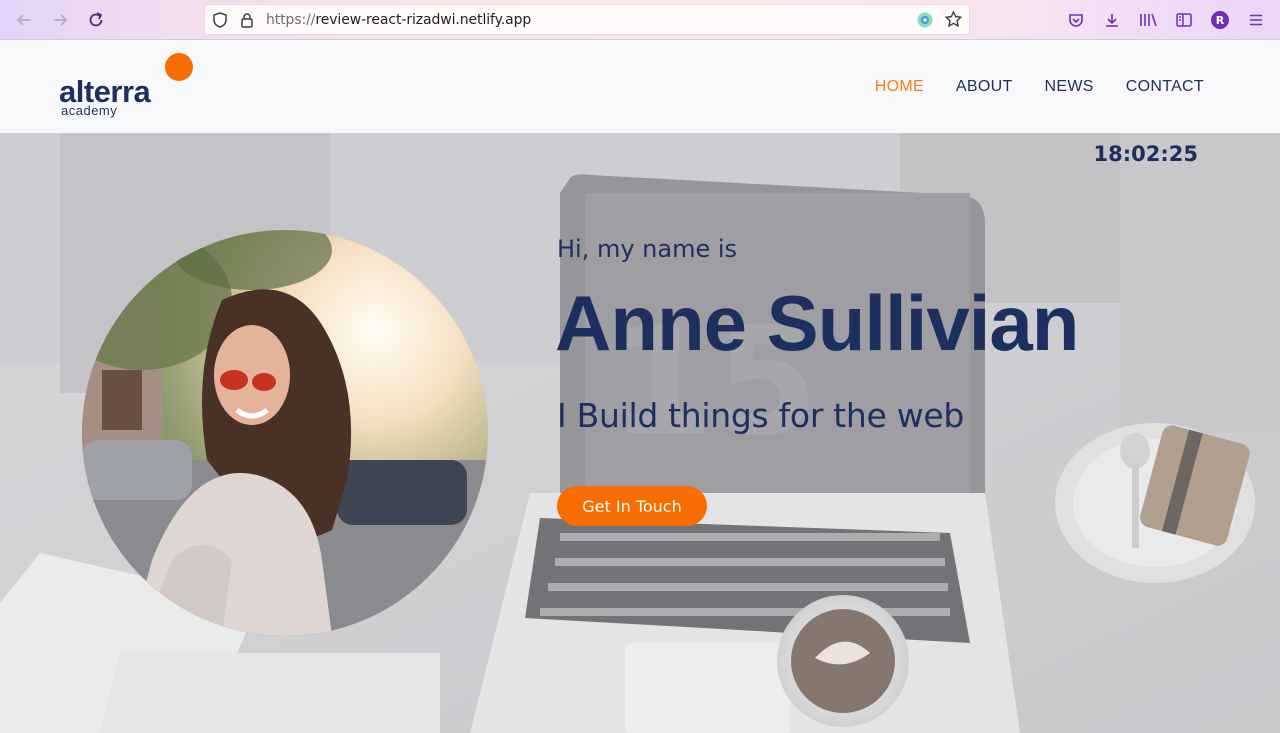 This screenshot has height=733, width=1280. Describe the element at coordinates (247, 22) in the screenshot. I see `lock-icon` at that location.